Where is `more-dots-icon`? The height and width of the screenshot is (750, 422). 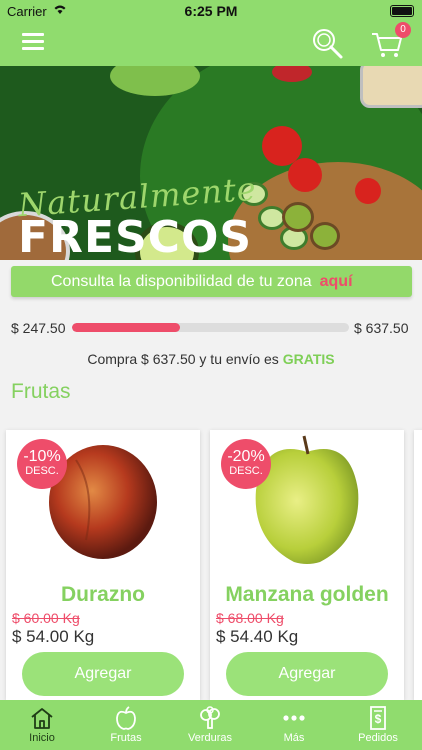
more-dots-icon is located at coordinates (294, 718).